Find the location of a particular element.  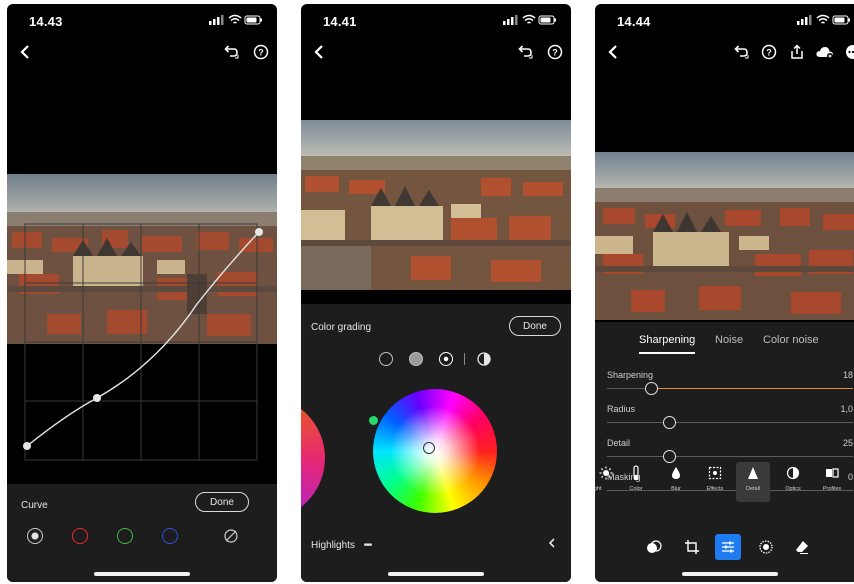

shadows-mode-button is located at coordinates (386, 359).